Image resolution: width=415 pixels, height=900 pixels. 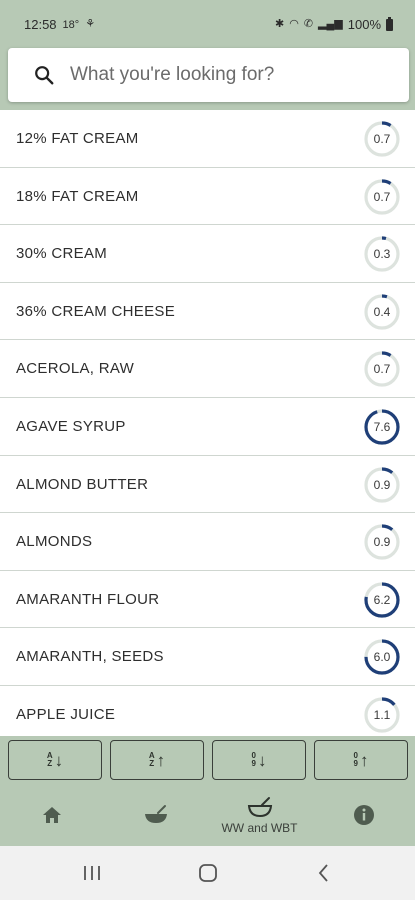 I want to click on food-row: AMARANTH, SEEDS 6.0, so click(x=207, y=657).